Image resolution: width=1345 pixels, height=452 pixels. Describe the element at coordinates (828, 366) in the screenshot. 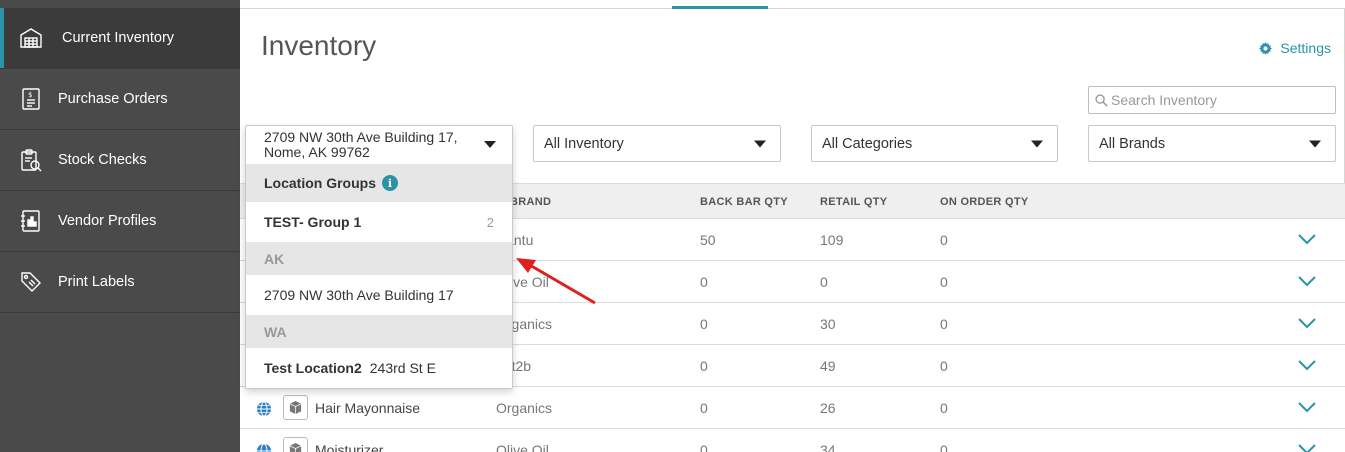

I see `retail-qty-cell: 49` at that location.